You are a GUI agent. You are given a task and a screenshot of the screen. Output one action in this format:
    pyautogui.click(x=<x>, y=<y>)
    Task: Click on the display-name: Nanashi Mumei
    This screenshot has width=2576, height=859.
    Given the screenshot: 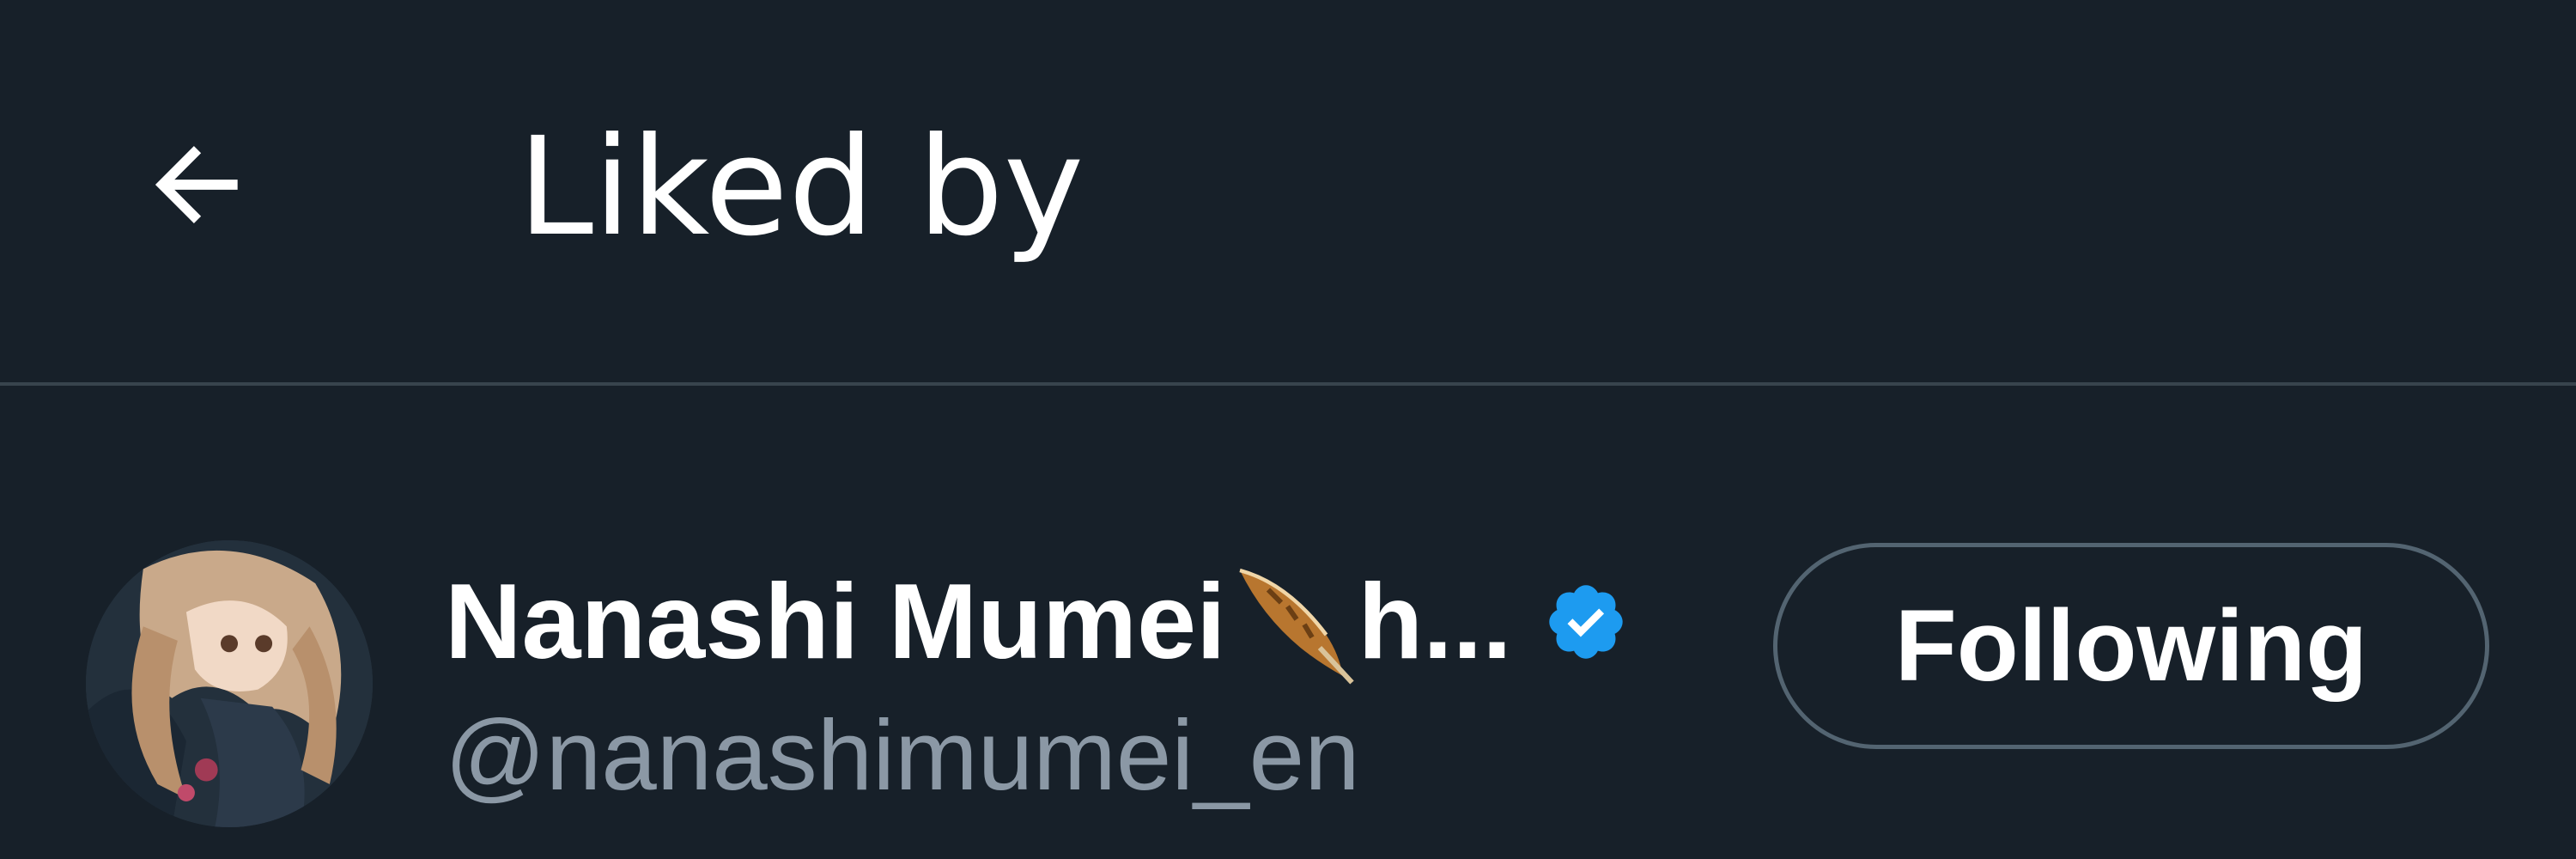 What is the action you would take?
    pyautogui.click(x=835, y=622)
    